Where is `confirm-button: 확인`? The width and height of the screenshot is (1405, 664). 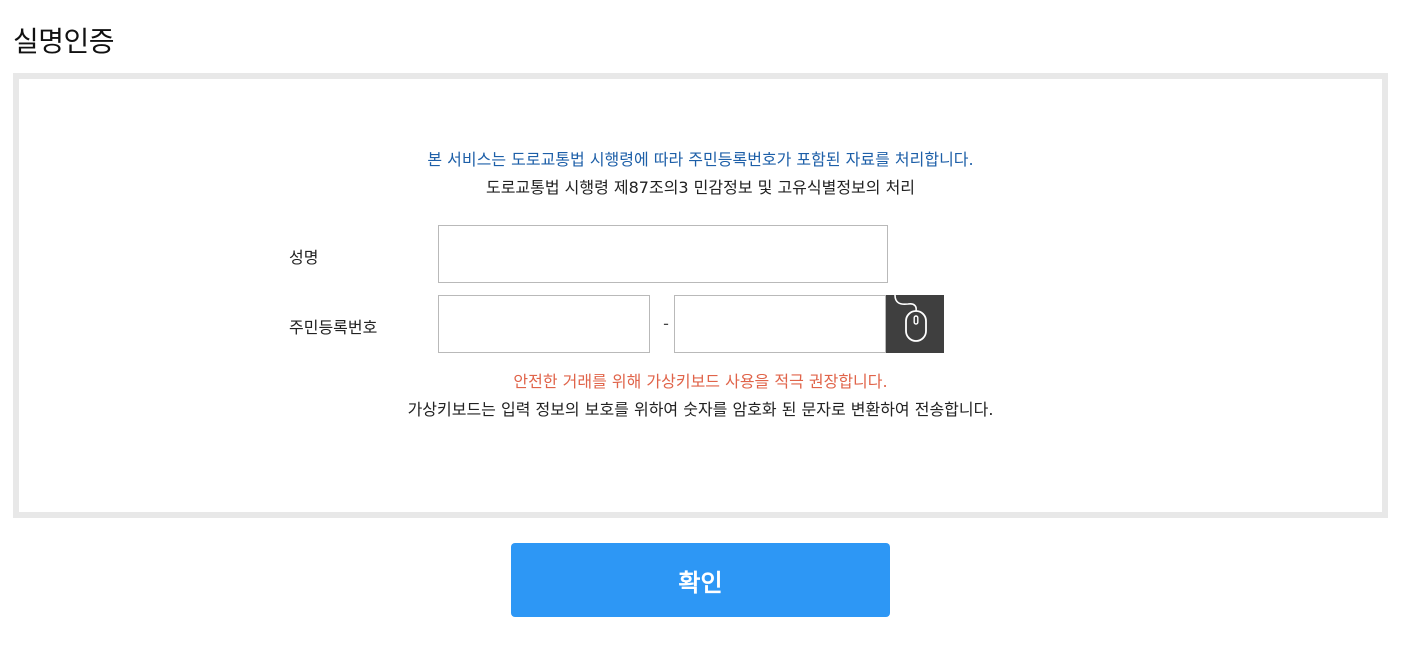
confirm-button: 확인 is located at coordinates (700, 580).